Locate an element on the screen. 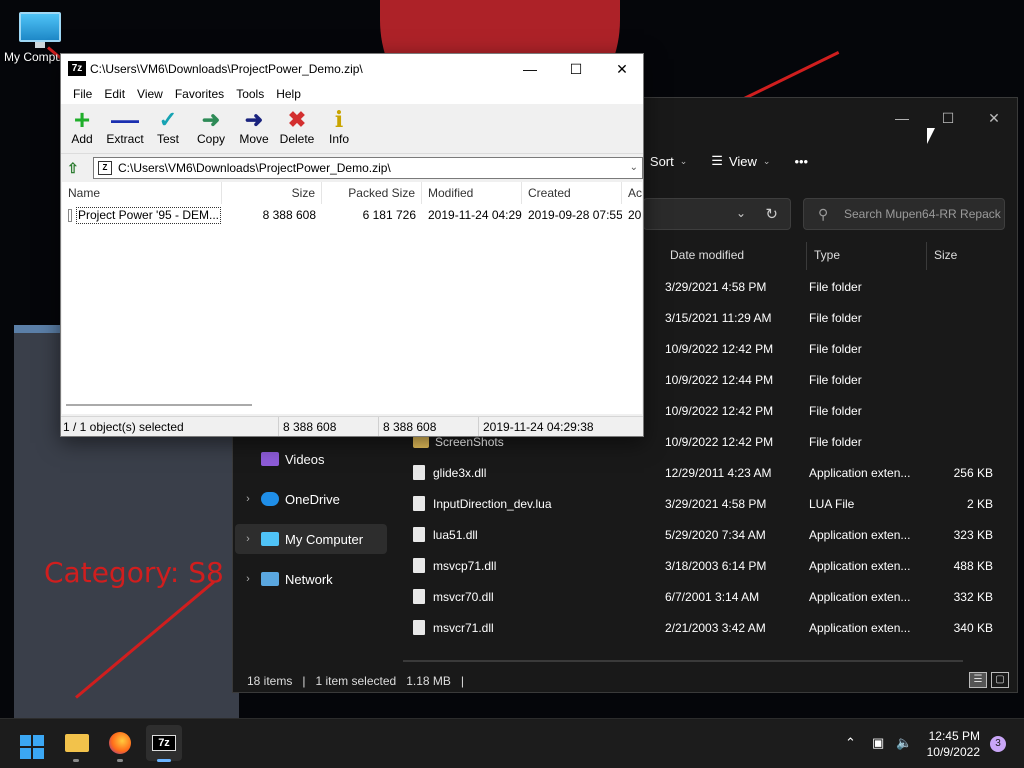 This screenshot has width=1024, height=768. file-name: InputDirection_dev.lua is located at coordinates (492, 503).